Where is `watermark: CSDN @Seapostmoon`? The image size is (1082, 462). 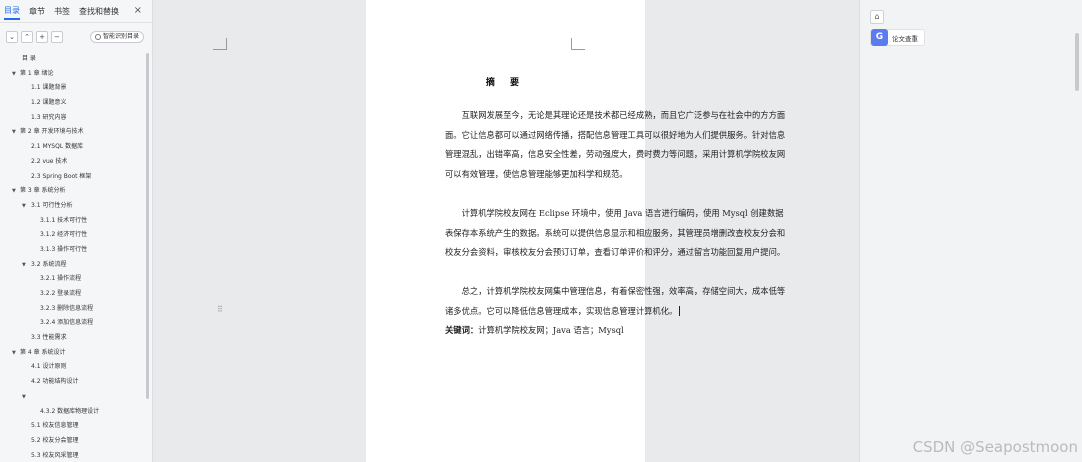 watermark: CSDN @Seapostmoon is located at coordinates (995, 447).